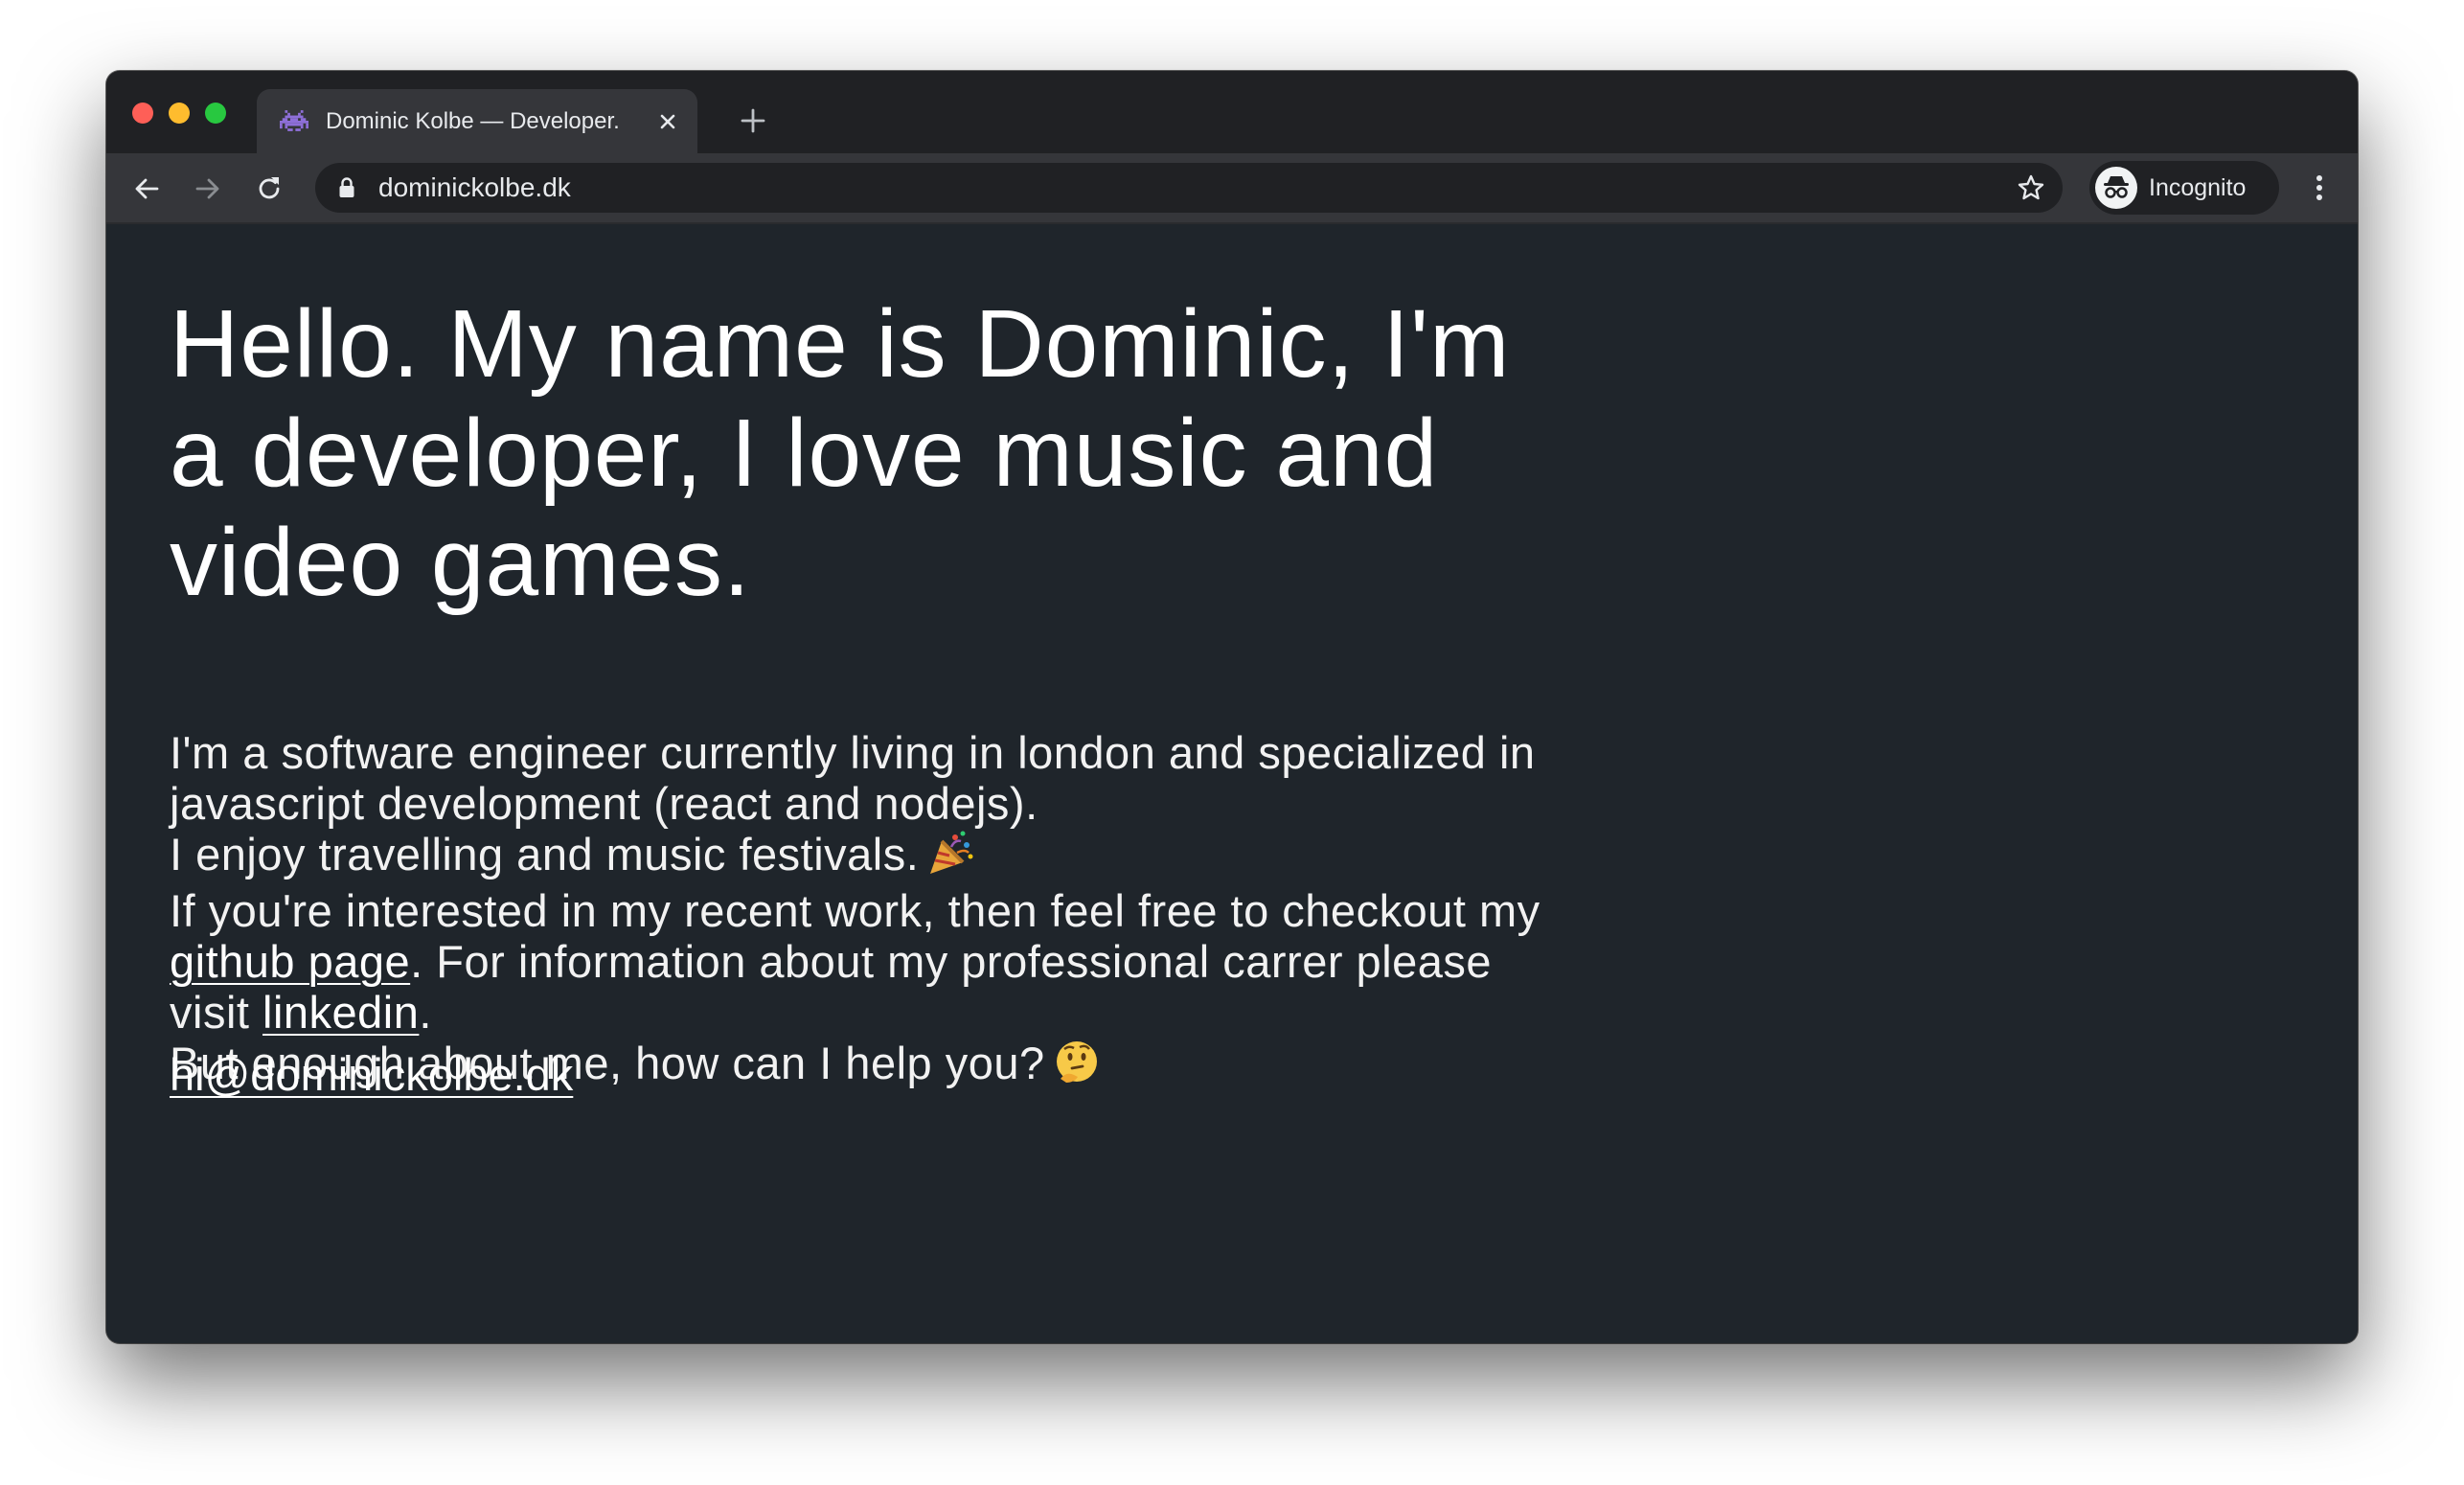  Describe the element at coordinates (142, 113) in the screenshot. I see `close-window-button` at that location.